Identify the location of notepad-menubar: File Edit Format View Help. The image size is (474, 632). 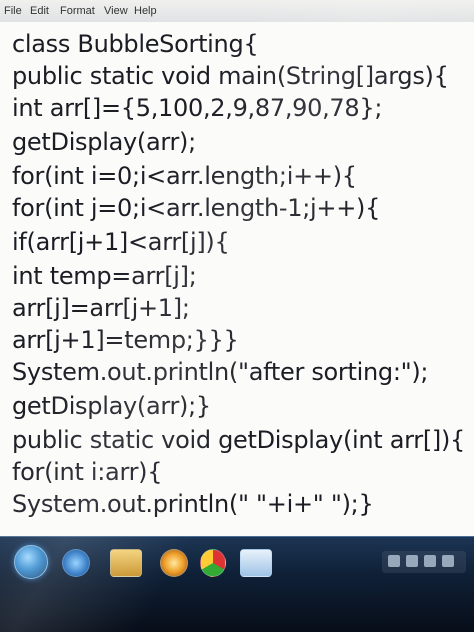
(237, 11).